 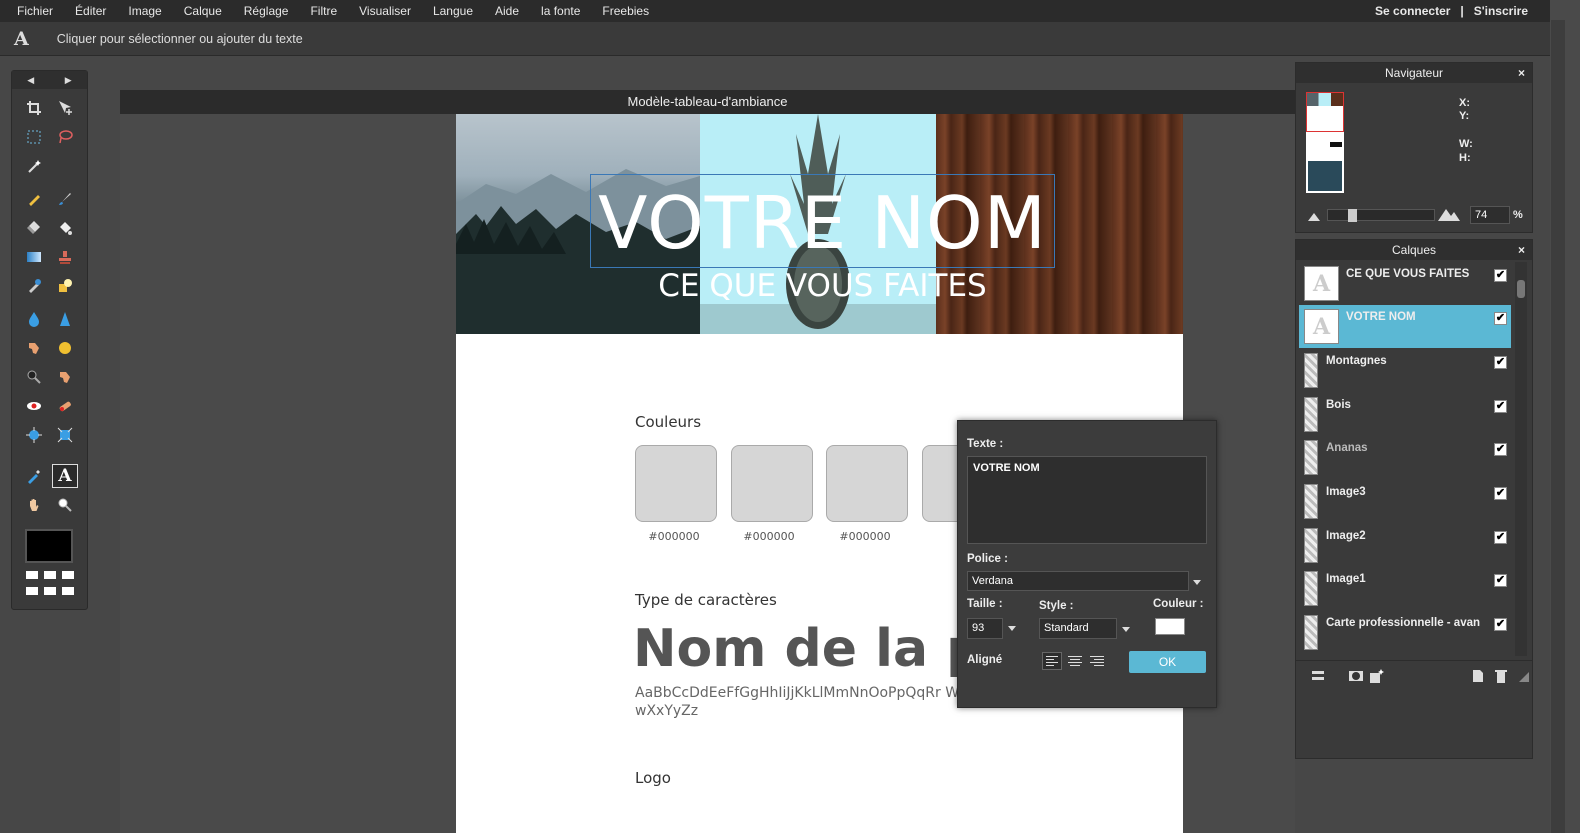 I want to click on red-eye-tool, so click(x=34, y=406).